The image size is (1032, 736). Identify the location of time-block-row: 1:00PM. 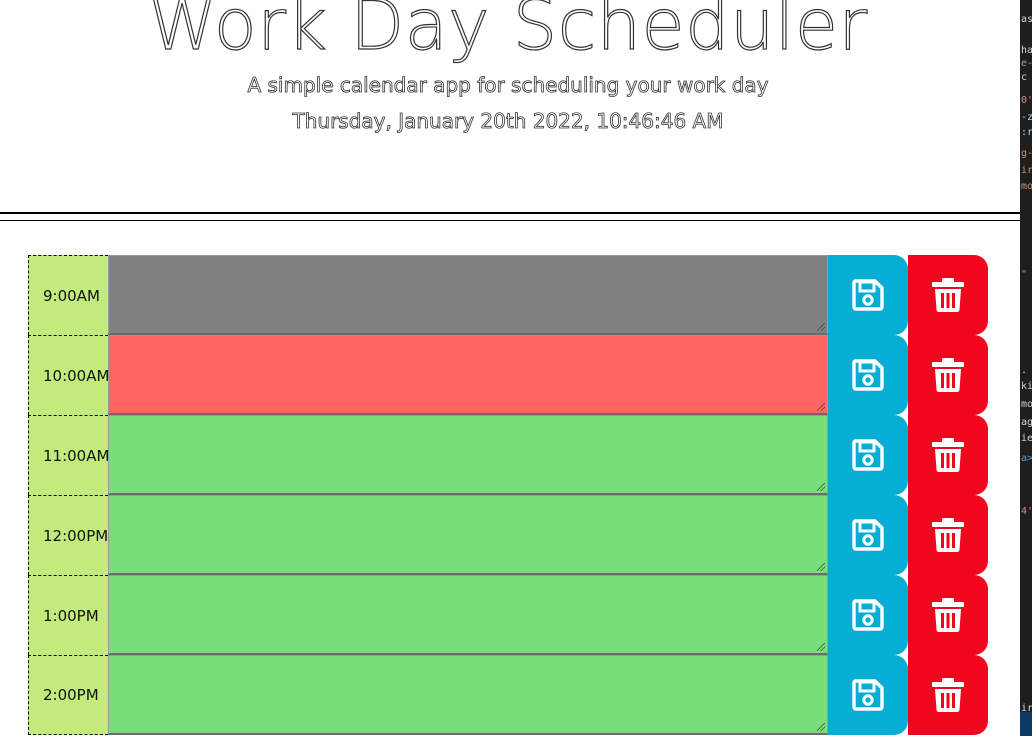
(508, 615).